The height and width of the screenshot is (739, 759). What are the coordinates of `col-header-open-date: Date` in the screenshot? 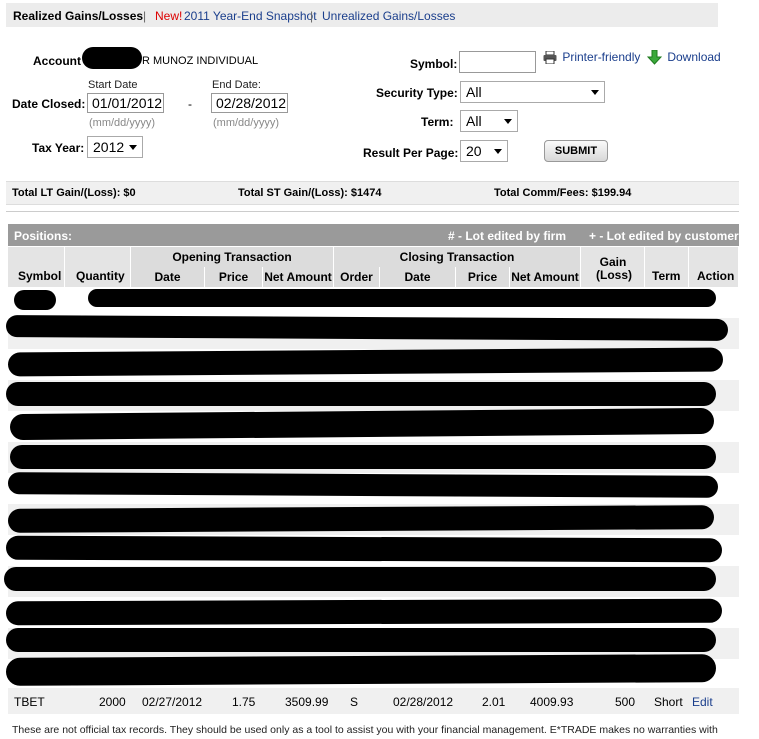 It's located at (168, 277).